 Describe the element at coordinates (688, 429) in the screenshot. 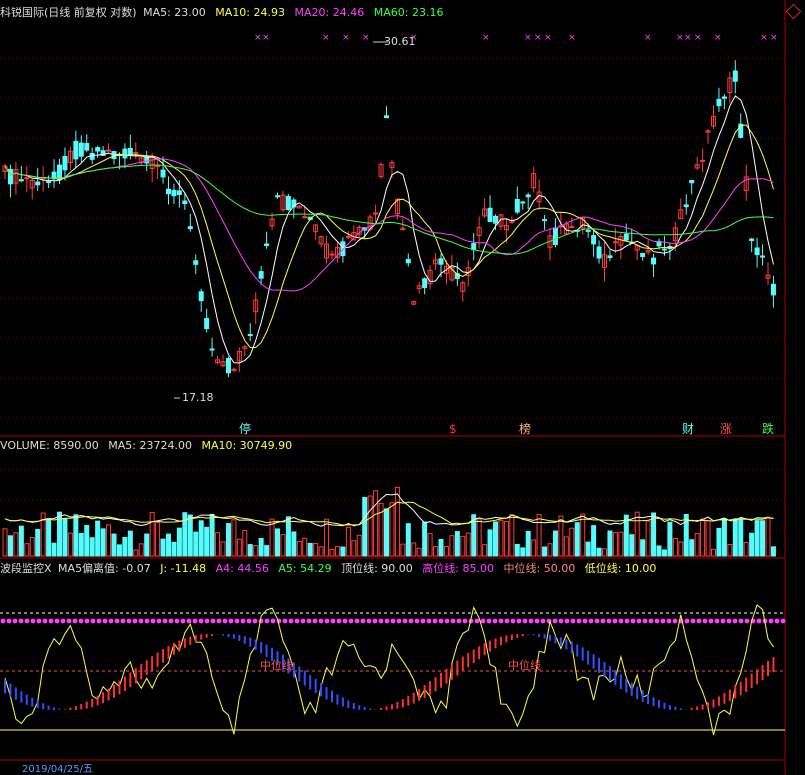

I see `marker-finance: 财` at that location.